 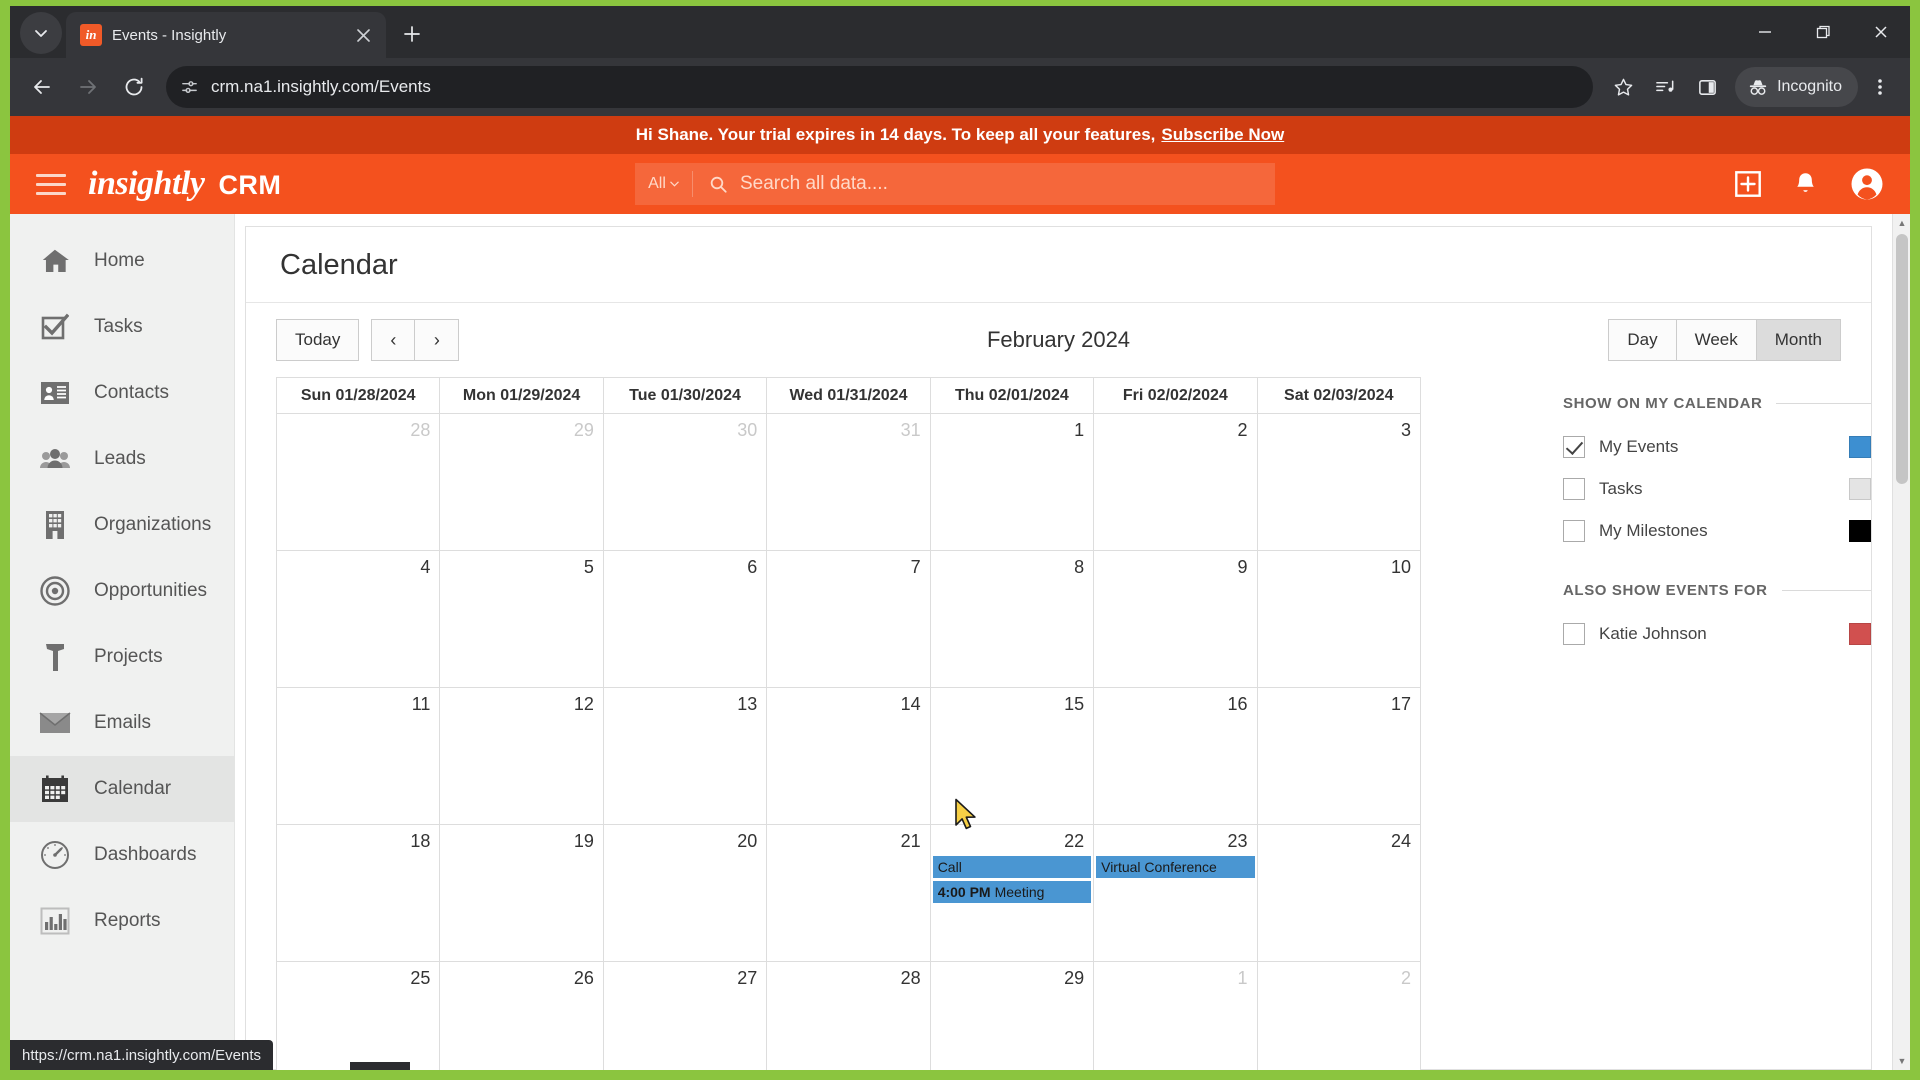 I want to click on subscribe-now-link: Subscribe Now, so click(x=1222, y=135).